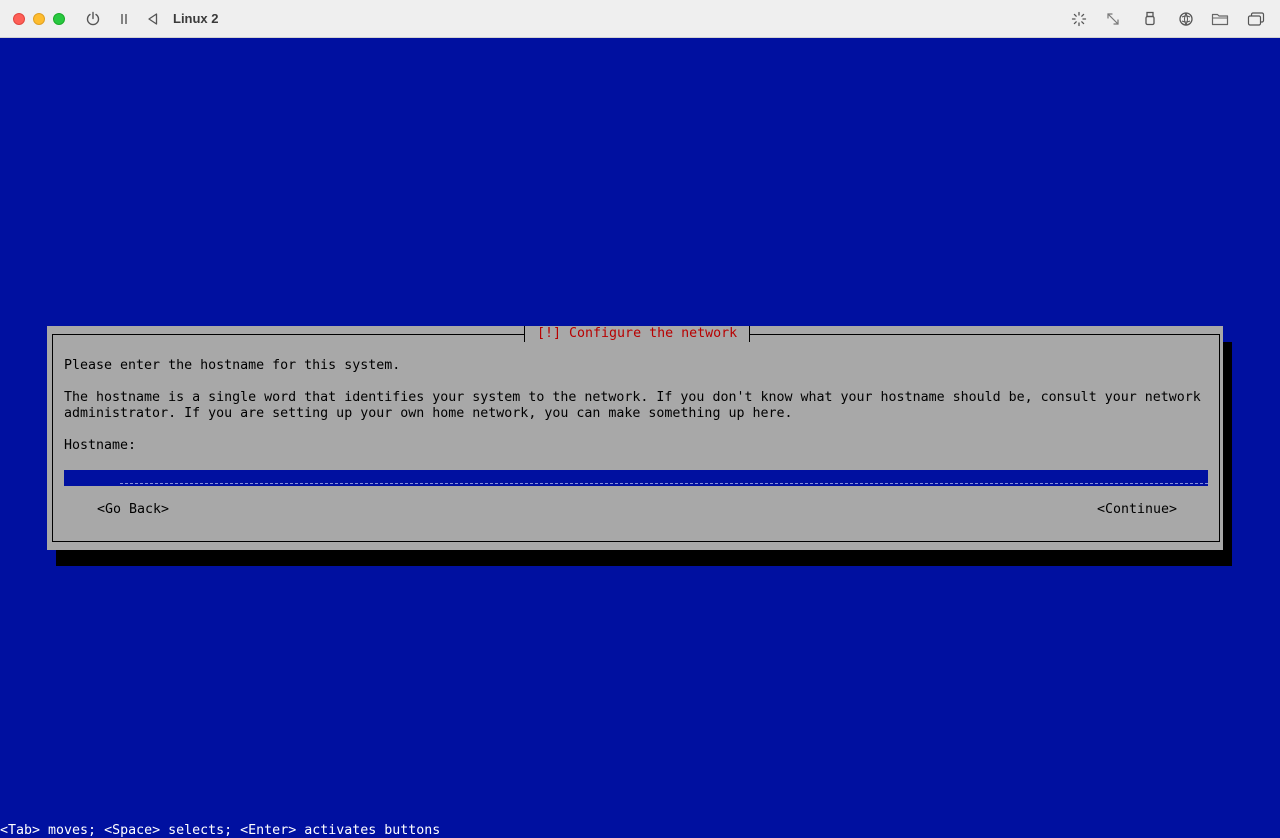 Image resolution: width=1280 pixels, height=838 pixels. Describe the element at coordinates (1113, 19) in the screenshot. I see `resize-icon` at that location.